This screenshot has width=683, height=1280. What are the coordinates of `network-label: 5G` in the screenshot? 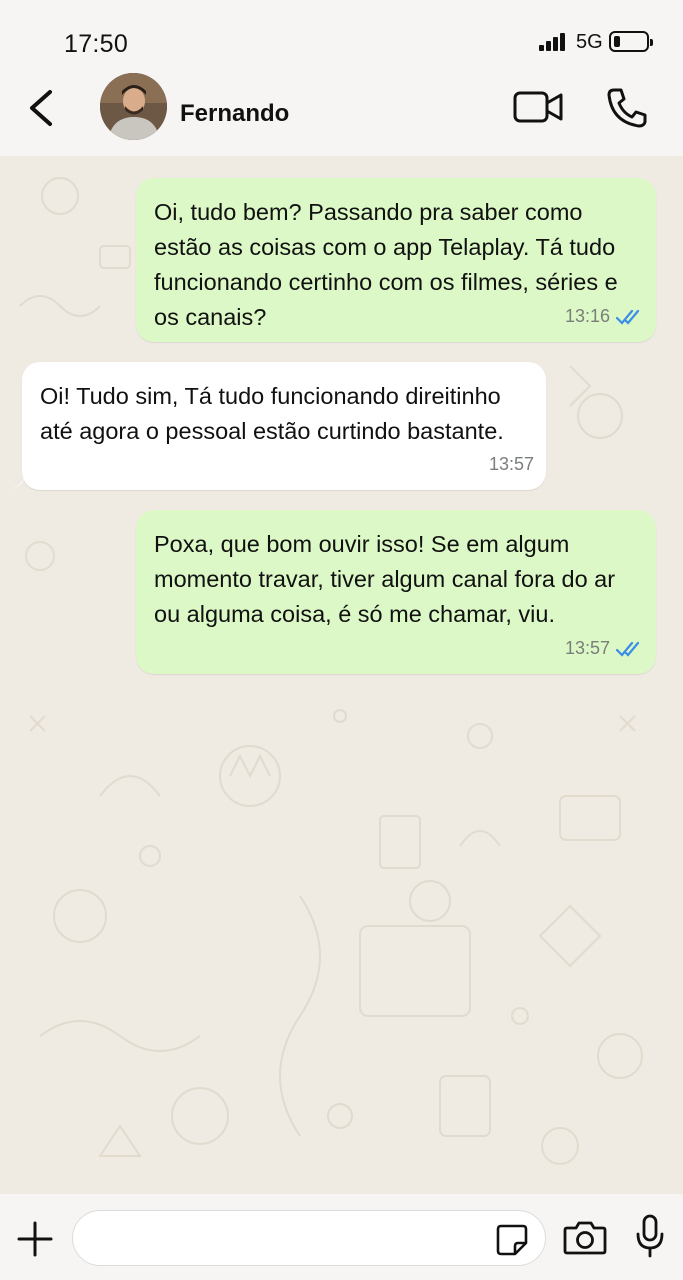 It's located at (589, 42).